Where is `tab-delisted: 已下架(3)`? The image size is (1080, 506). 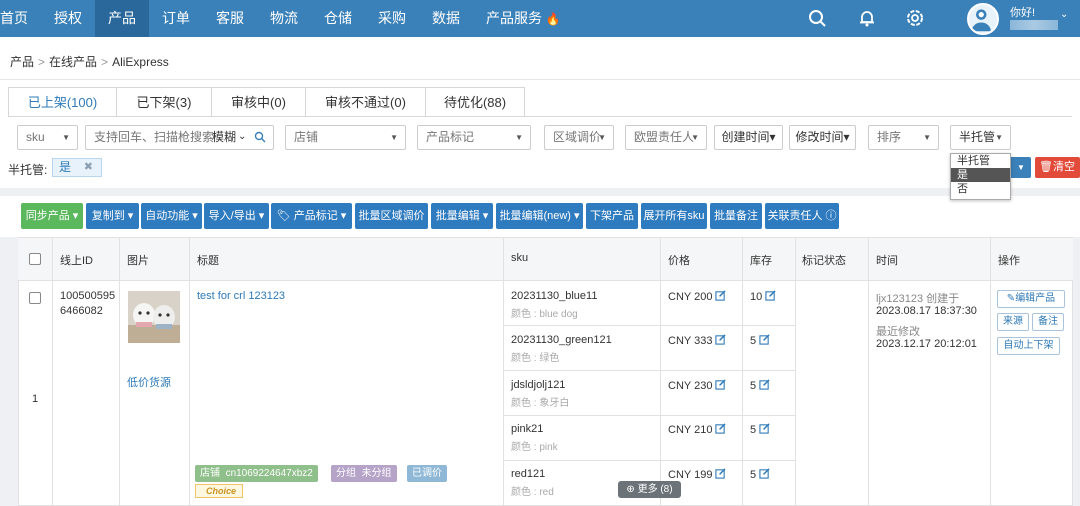 tab-delisted: 已下架(3) is located at coordinates (164, 102).